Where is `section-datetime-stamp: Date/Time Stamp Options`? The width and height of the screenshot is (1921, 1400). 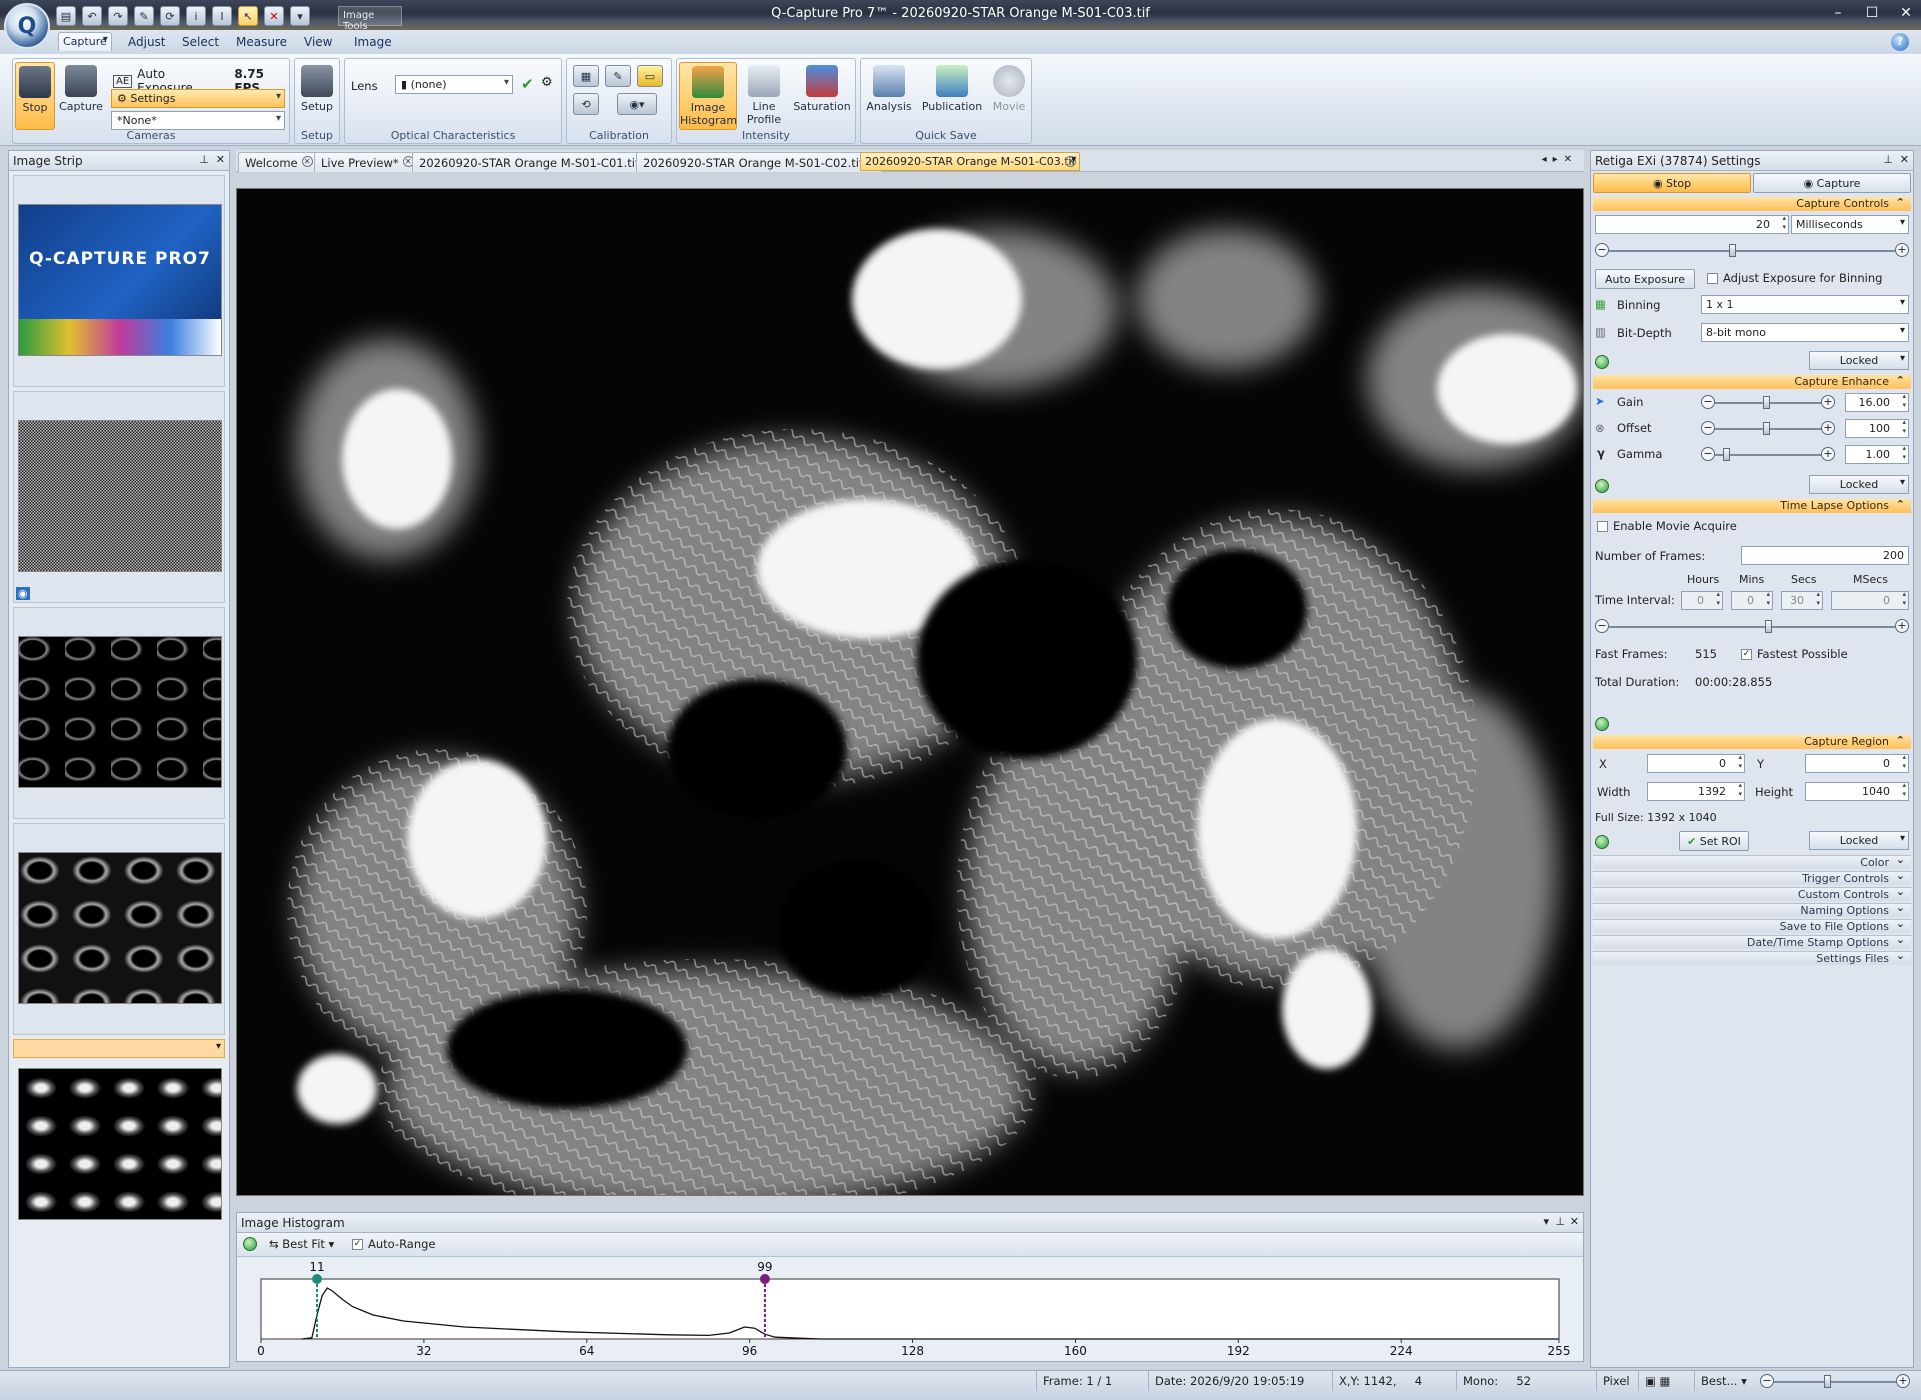
section-datetime-stamp: Date/Time Stamp Options is located at coordinates (1752, 941).